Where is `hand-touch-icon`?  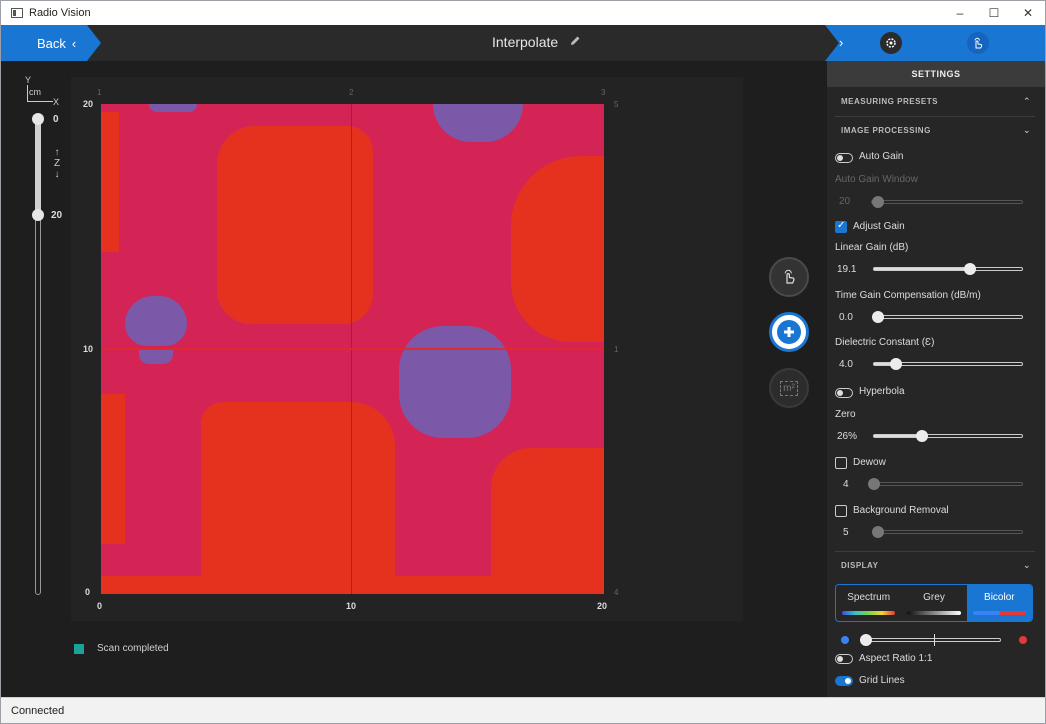 hand-touch-icon is located at coordinates (789, 277).